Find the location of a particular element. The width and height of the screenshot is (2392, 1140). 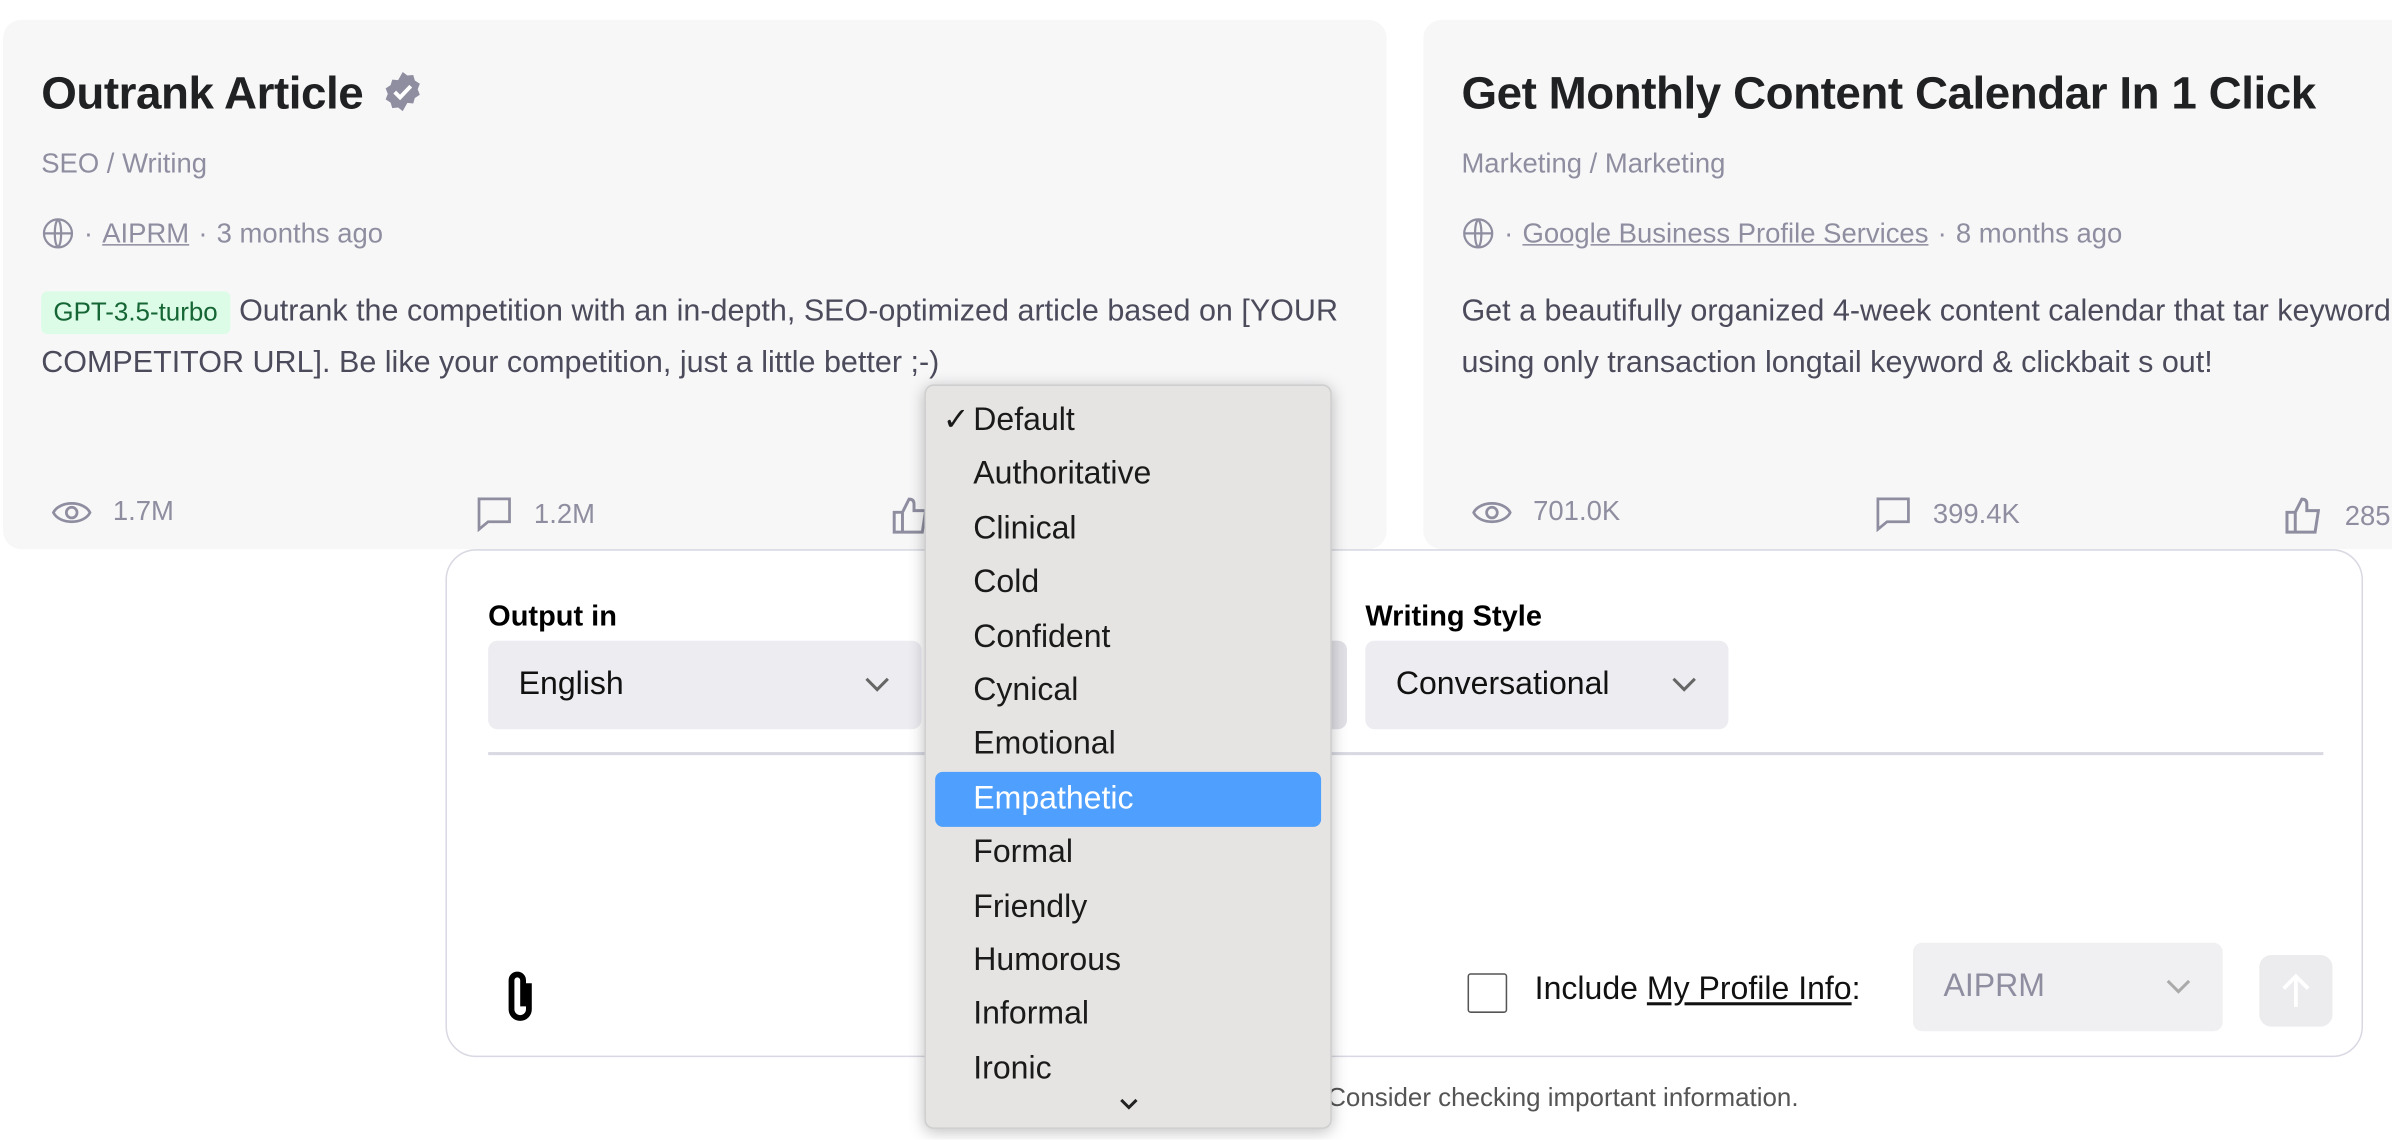

tone-option-empathetic: Empathetic is located at coordinates (1128, 799).